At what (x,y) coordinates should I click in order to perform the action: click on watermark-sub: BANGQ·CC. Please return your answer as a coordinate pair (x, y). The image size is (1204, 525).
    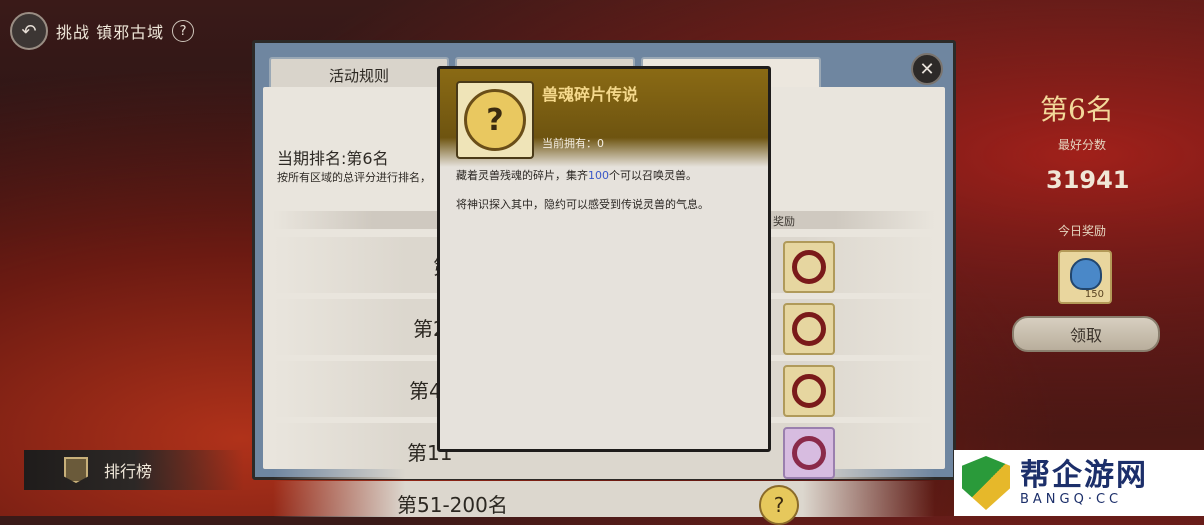
    Looking at the image, I should click on (1071, 499).